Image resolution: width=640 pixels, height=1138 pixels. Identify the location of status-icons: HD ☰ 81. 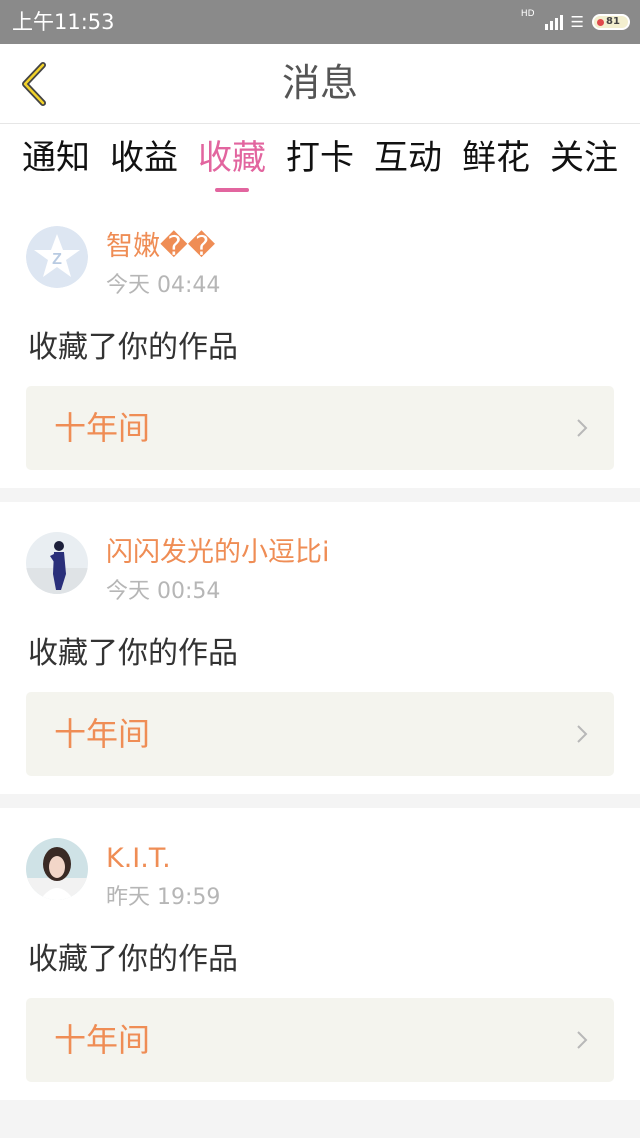
(575, 22).